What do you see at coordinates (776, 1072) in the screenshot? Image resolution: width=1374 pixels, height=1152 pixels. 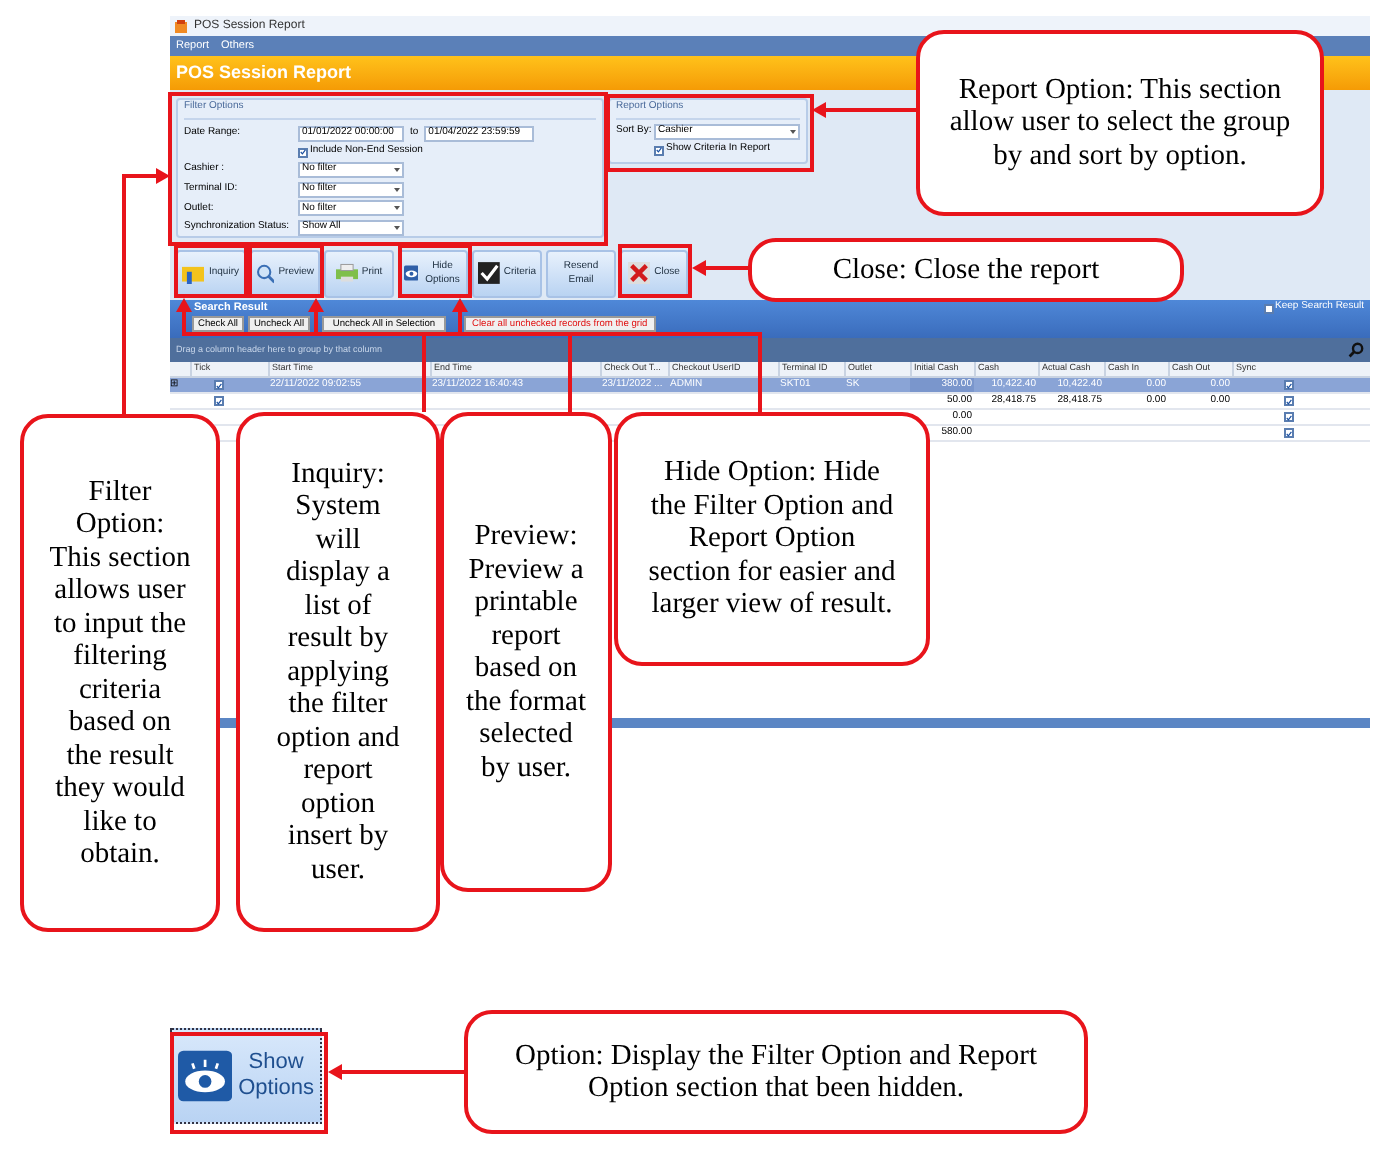 I see `callout: Option: Display the Filter Option and Report Option section that been hidden.` at bounding box center [776, 1072].